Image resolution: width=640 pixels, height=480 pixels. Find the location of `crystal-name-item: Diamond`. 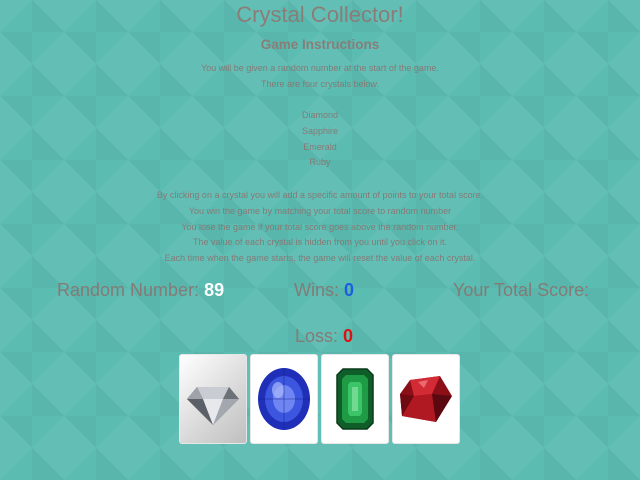

crystal-name-item: Diamond is located at coordinates (320, 115).